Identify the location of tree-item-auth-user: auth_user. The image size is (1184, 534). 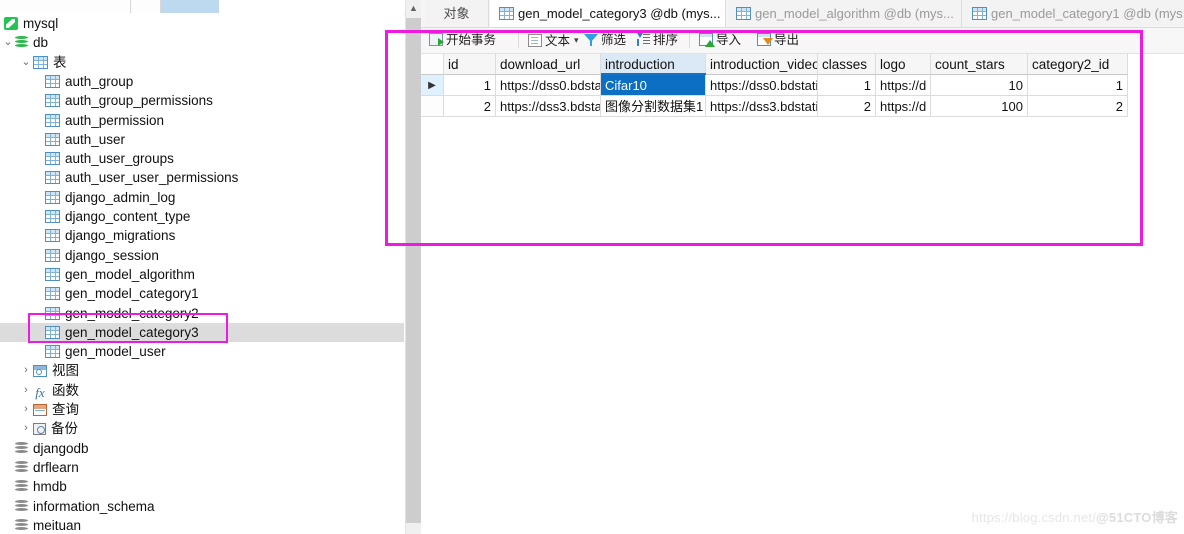
(202, 139).